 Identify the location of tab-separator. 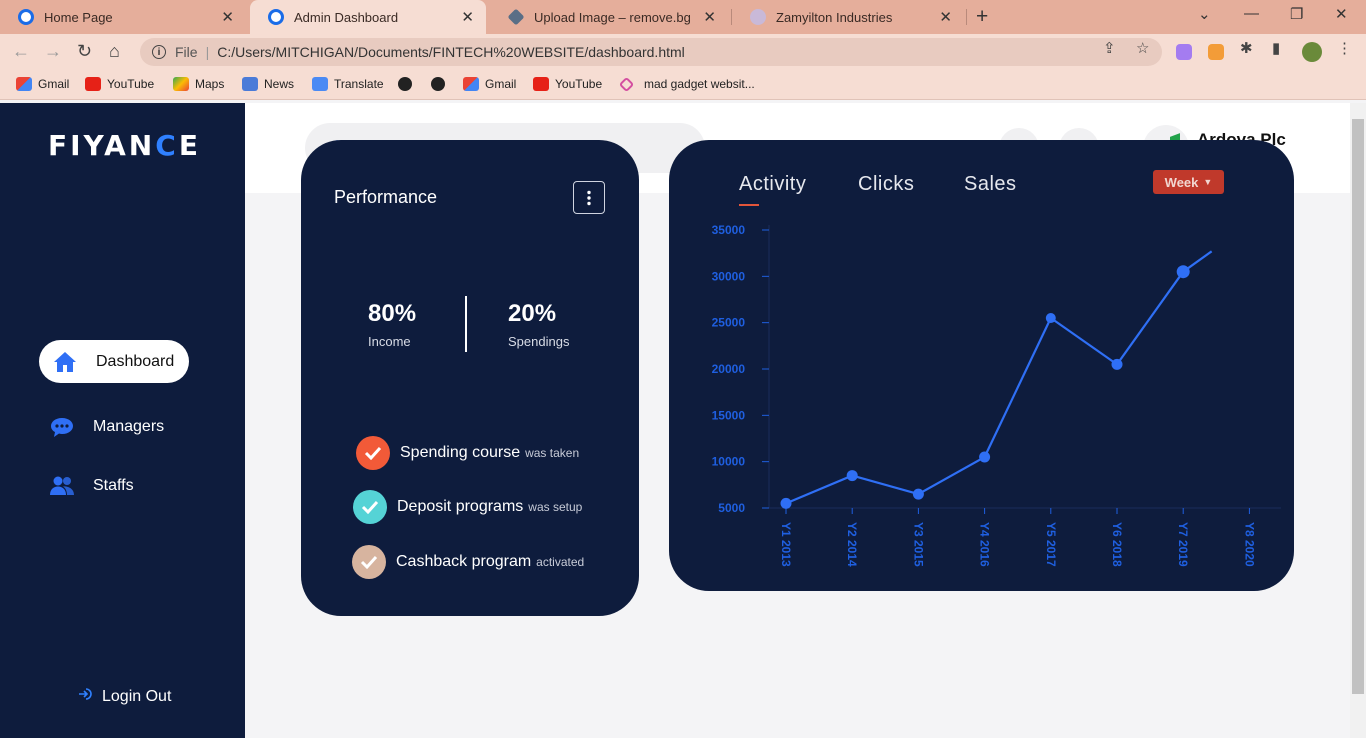
(966, 17).